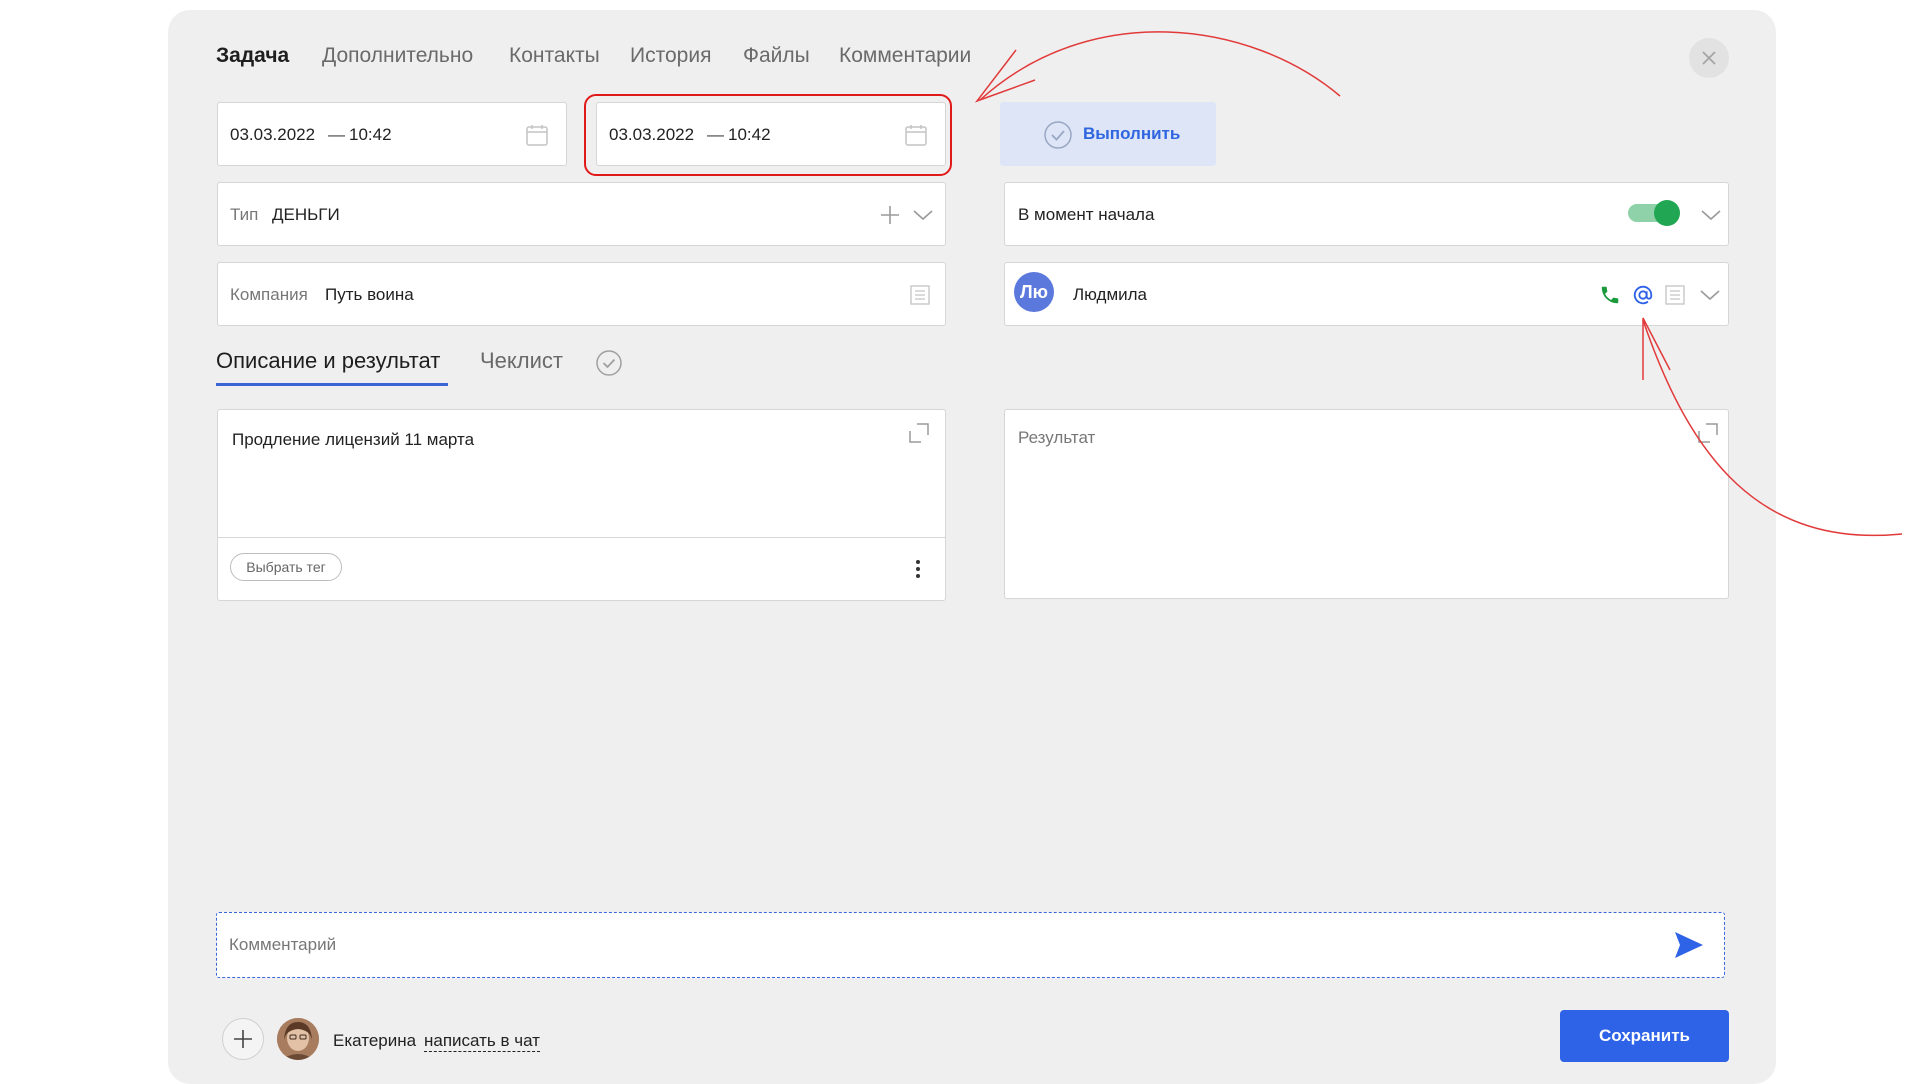 The width and height of the screenshot is (1920, 1084). I want to click on start-date-dash: —, so click(336, 134).